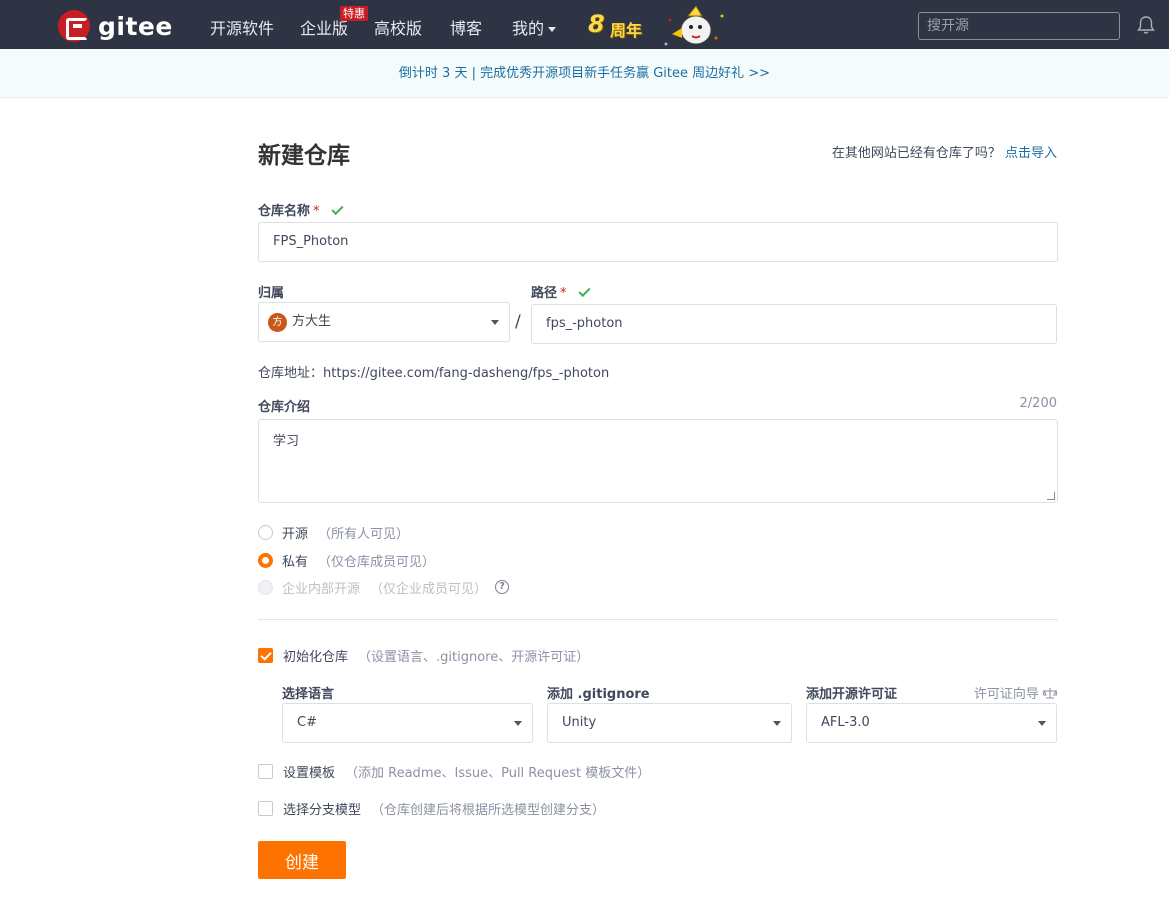 This screenshot has width=1169, height=911. I want to click on visibility-private-hint: （仅仓库成员可见）, so click(377, 562).